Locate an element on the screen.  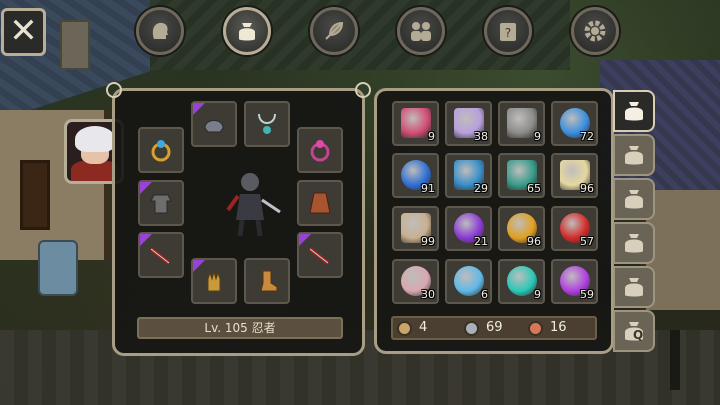
gloves-icon is located at coordinates (214, 281).